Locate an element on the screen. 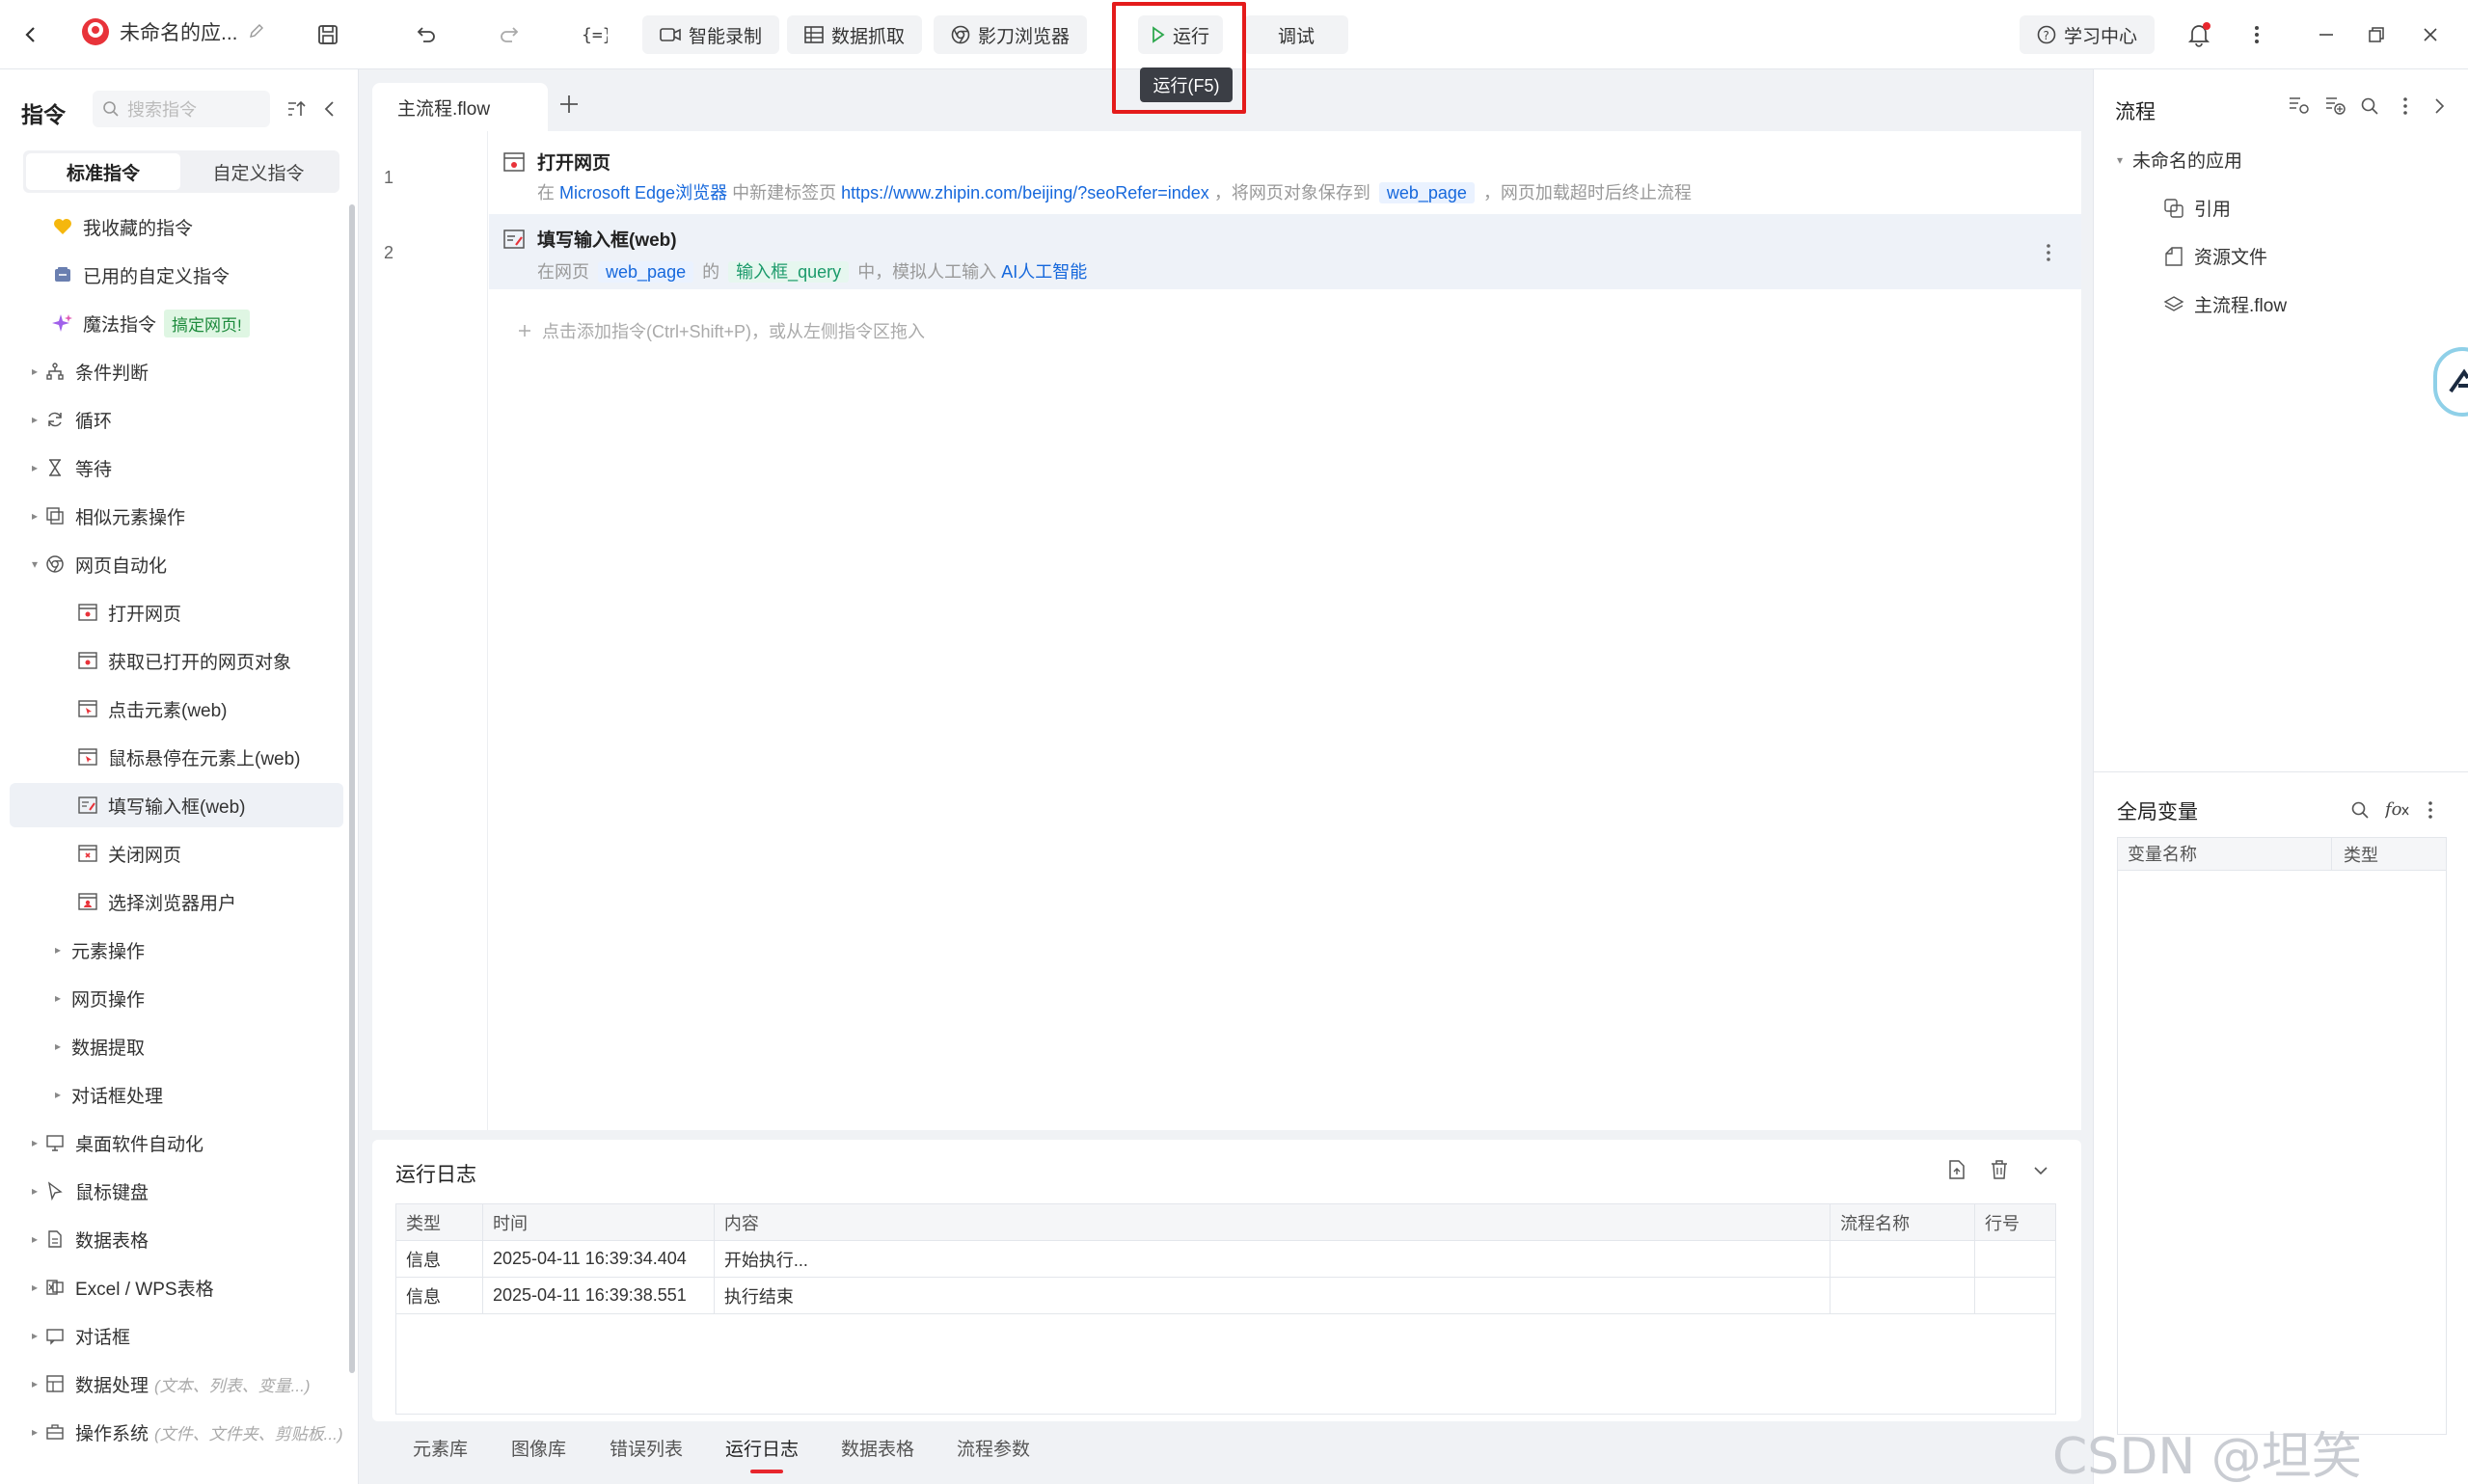 This screenshot has width=2468, height=1484. row-more-icon is located at coordinates (2048, 252).